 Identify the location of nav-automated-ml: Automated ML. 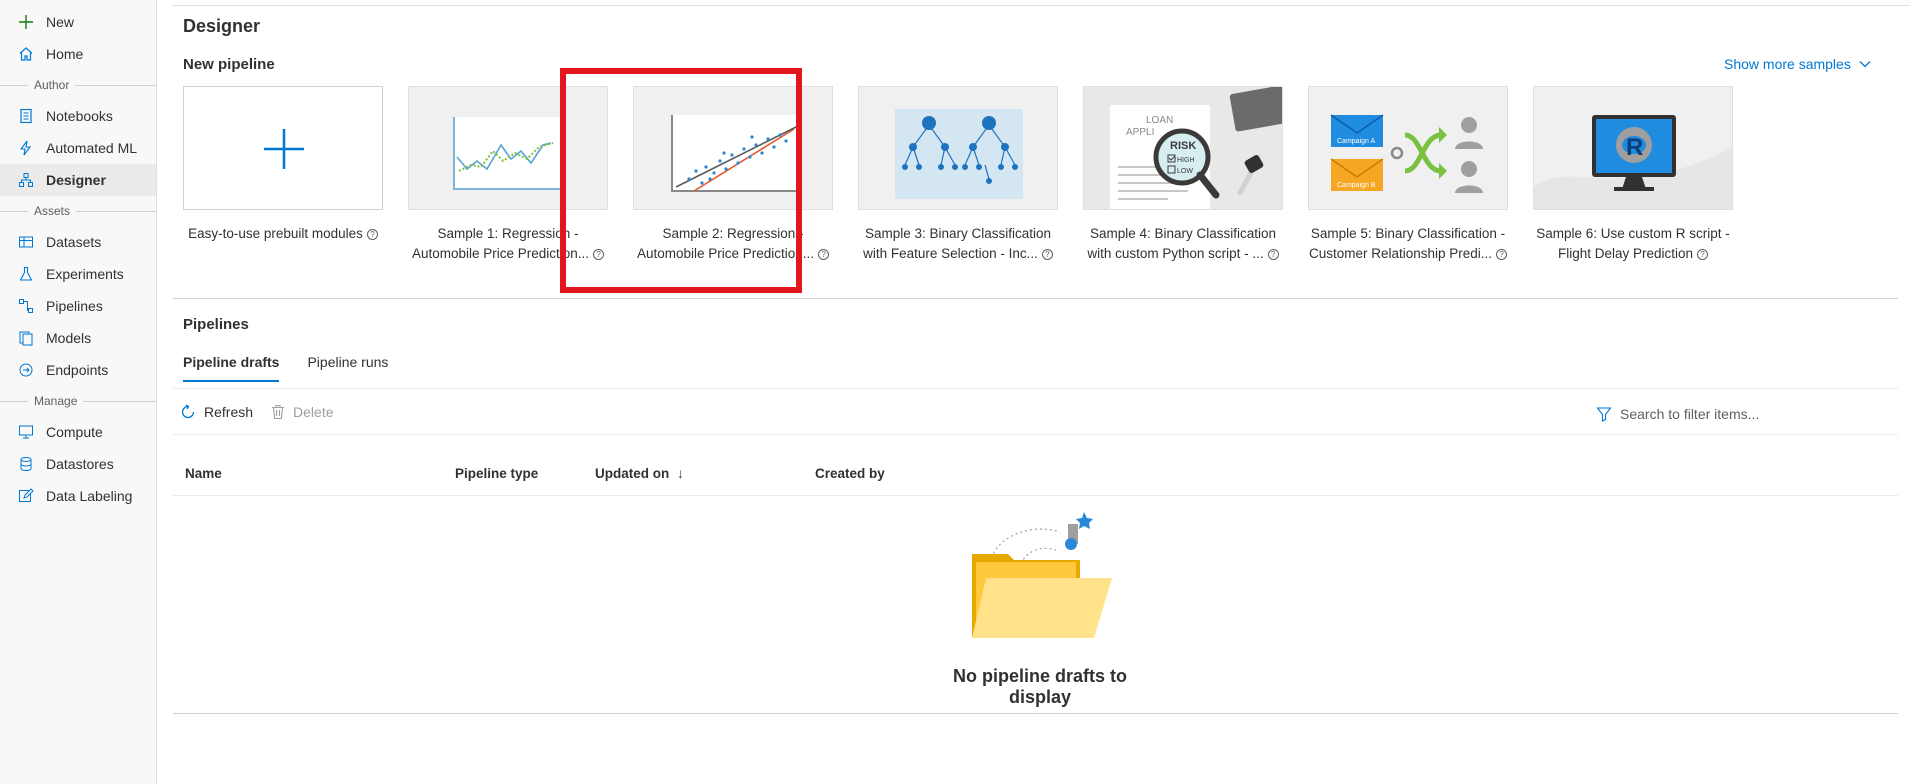
(78, 148).